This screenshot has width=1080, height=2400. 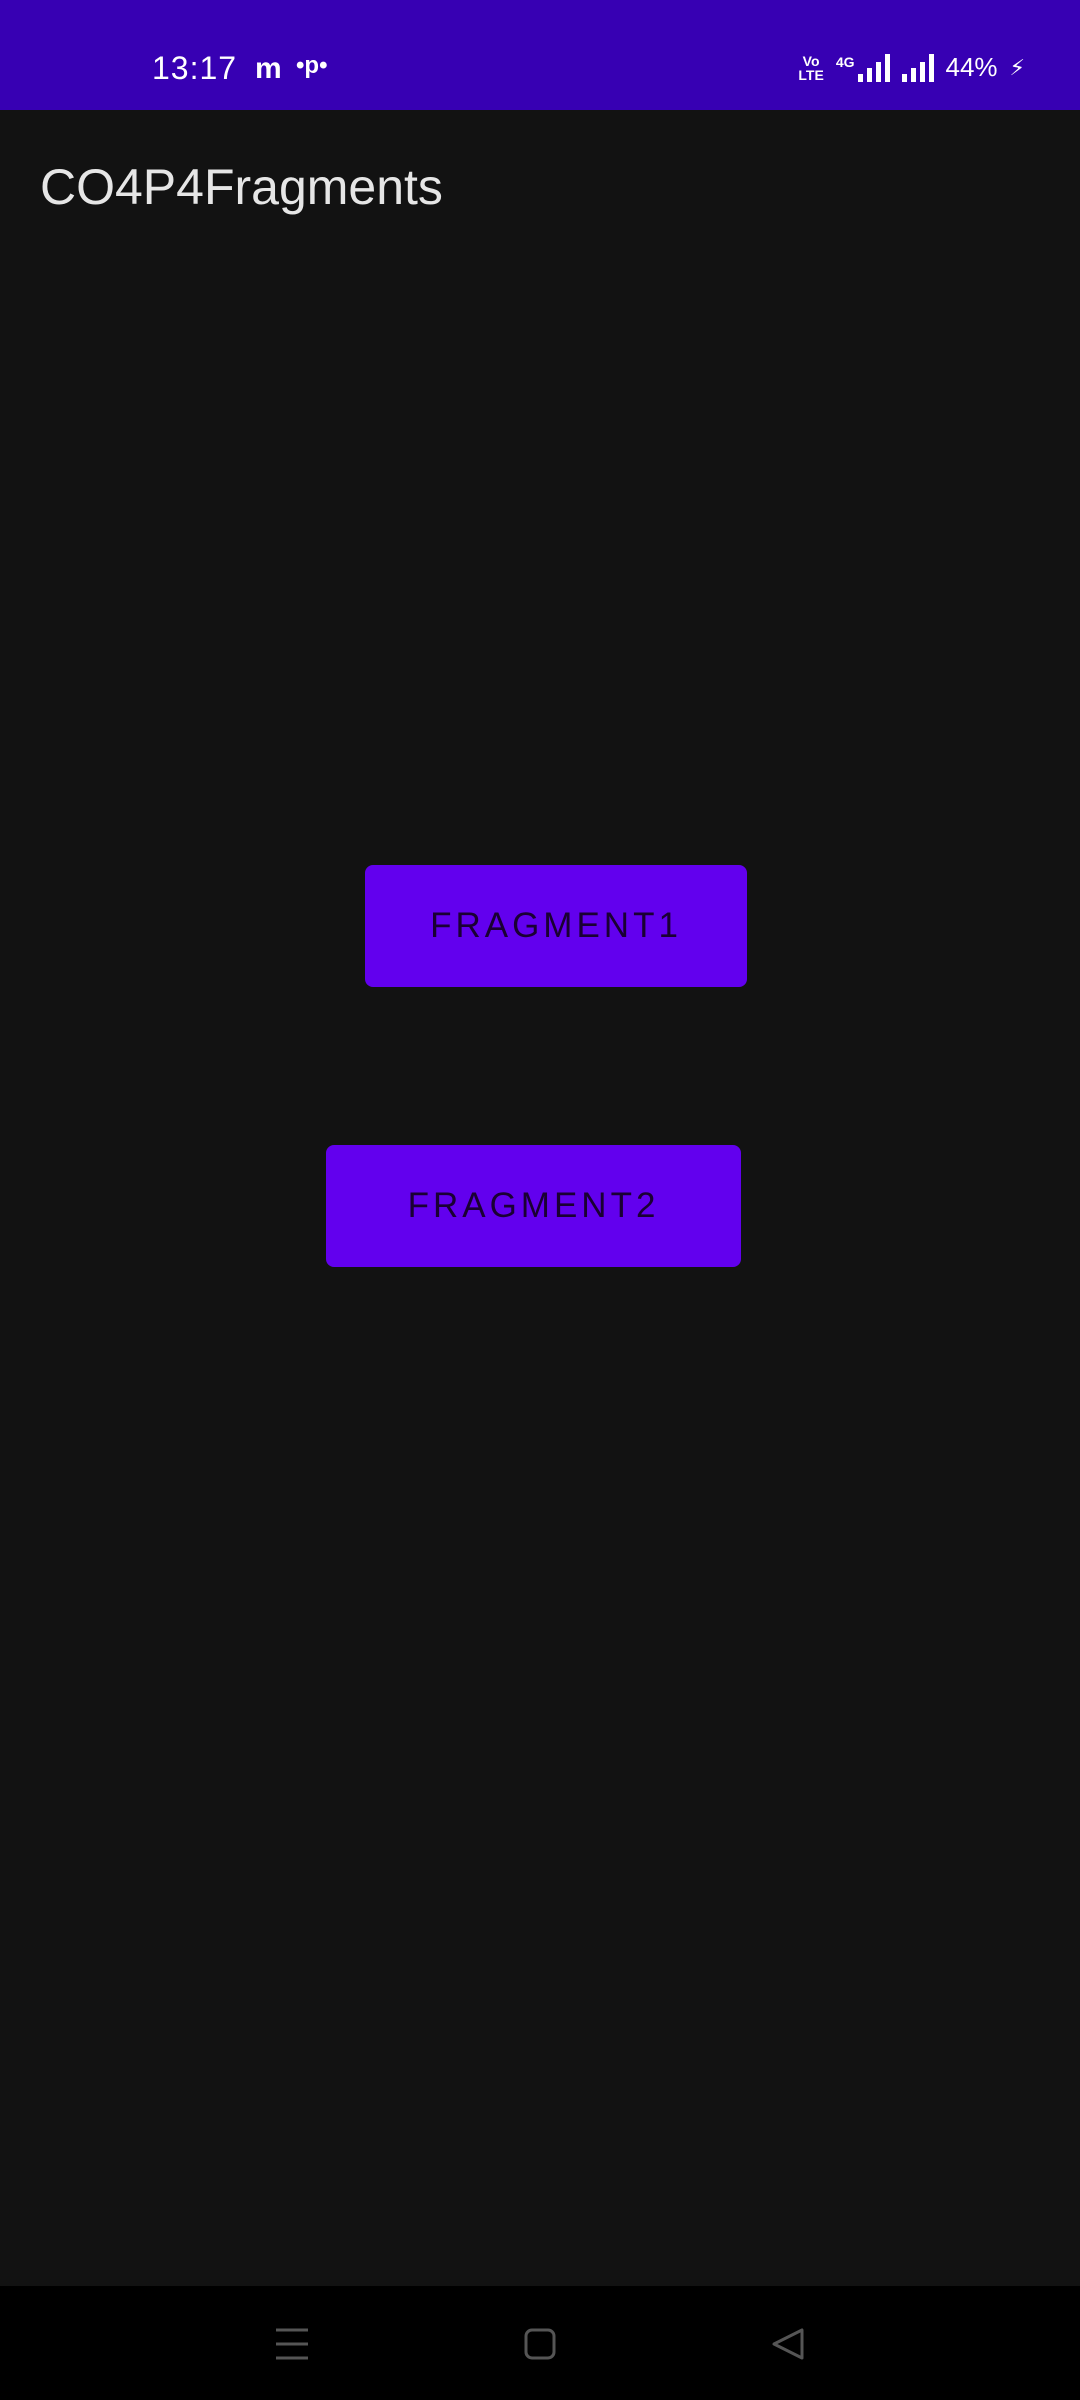 I want to click on status-bar: 13:17 m •p• Vo LTE 4G 44% ⚡, so click(x=540, y=55).